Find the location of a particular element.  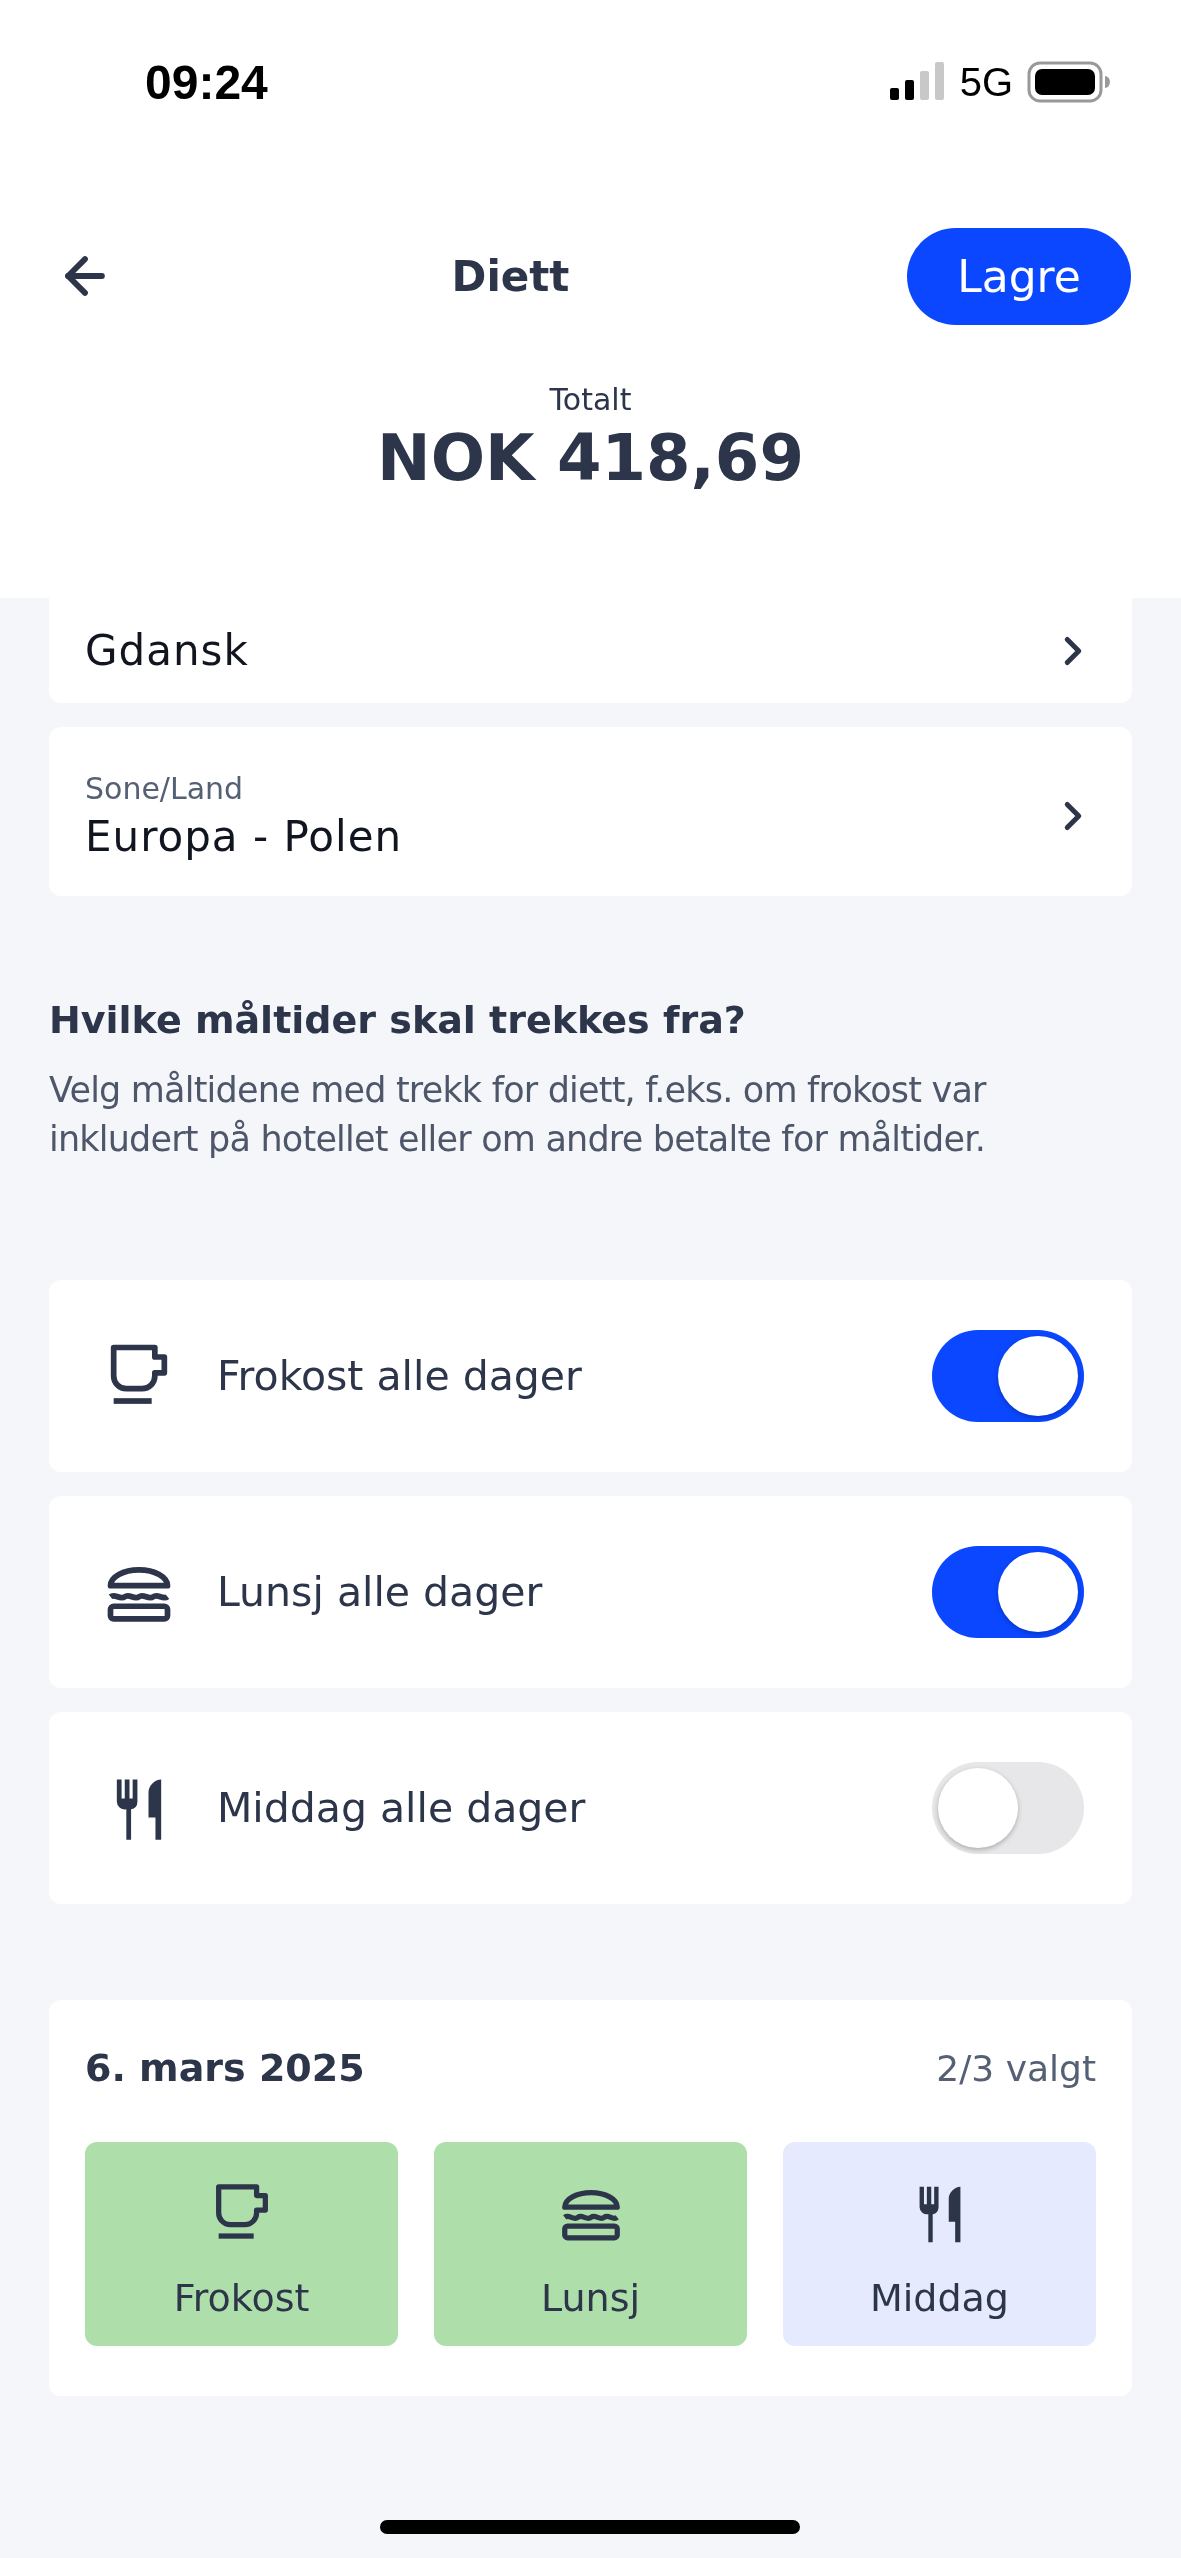

field-value: Gdansk is located at coordinates (167, 650).